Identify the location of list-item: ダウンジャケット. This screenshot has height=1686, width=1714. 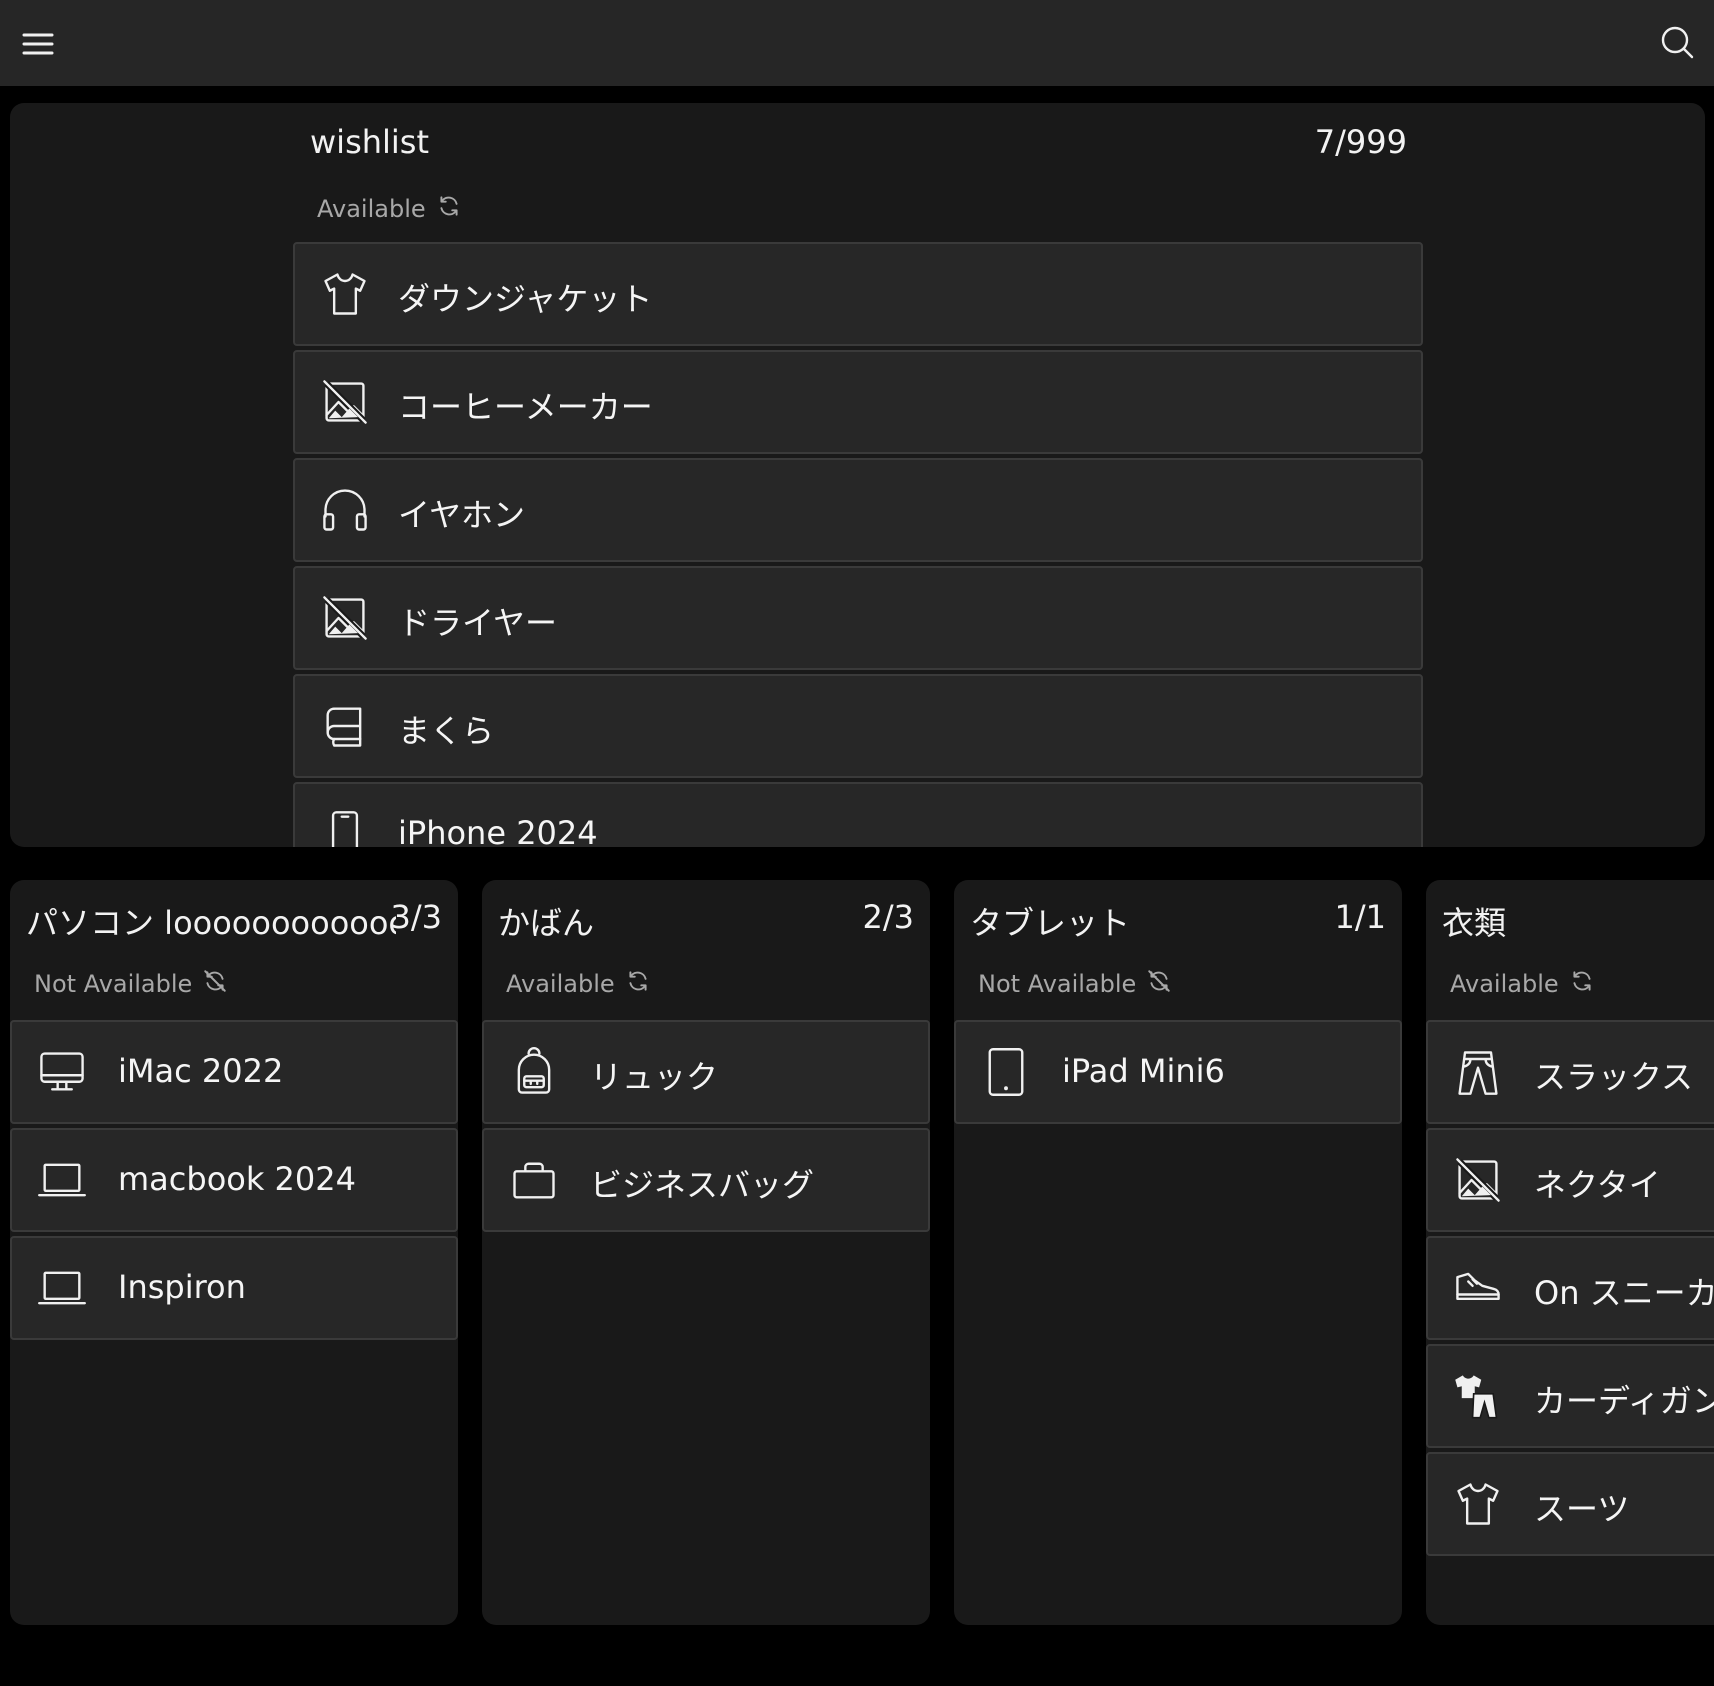
(858, 294).